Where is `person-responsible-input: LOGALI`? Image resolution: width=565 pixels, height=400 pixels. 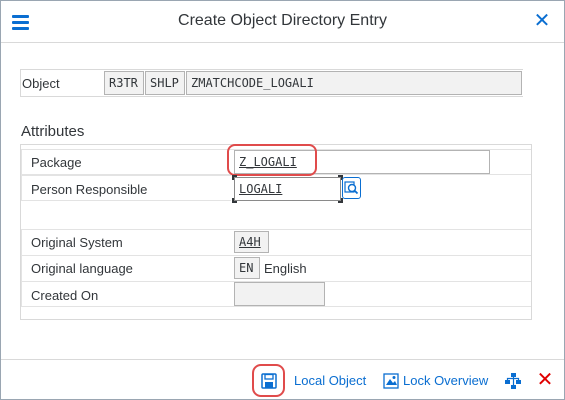
person-responsible-input: LOGALI is located at coordinates (287, 189).